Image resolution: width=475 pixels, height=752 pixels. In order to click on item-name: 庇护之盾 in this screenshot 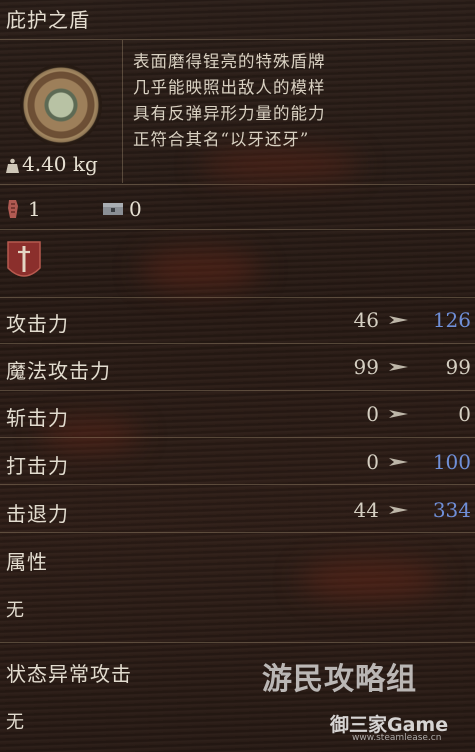, I will do `click(48, 20)`.